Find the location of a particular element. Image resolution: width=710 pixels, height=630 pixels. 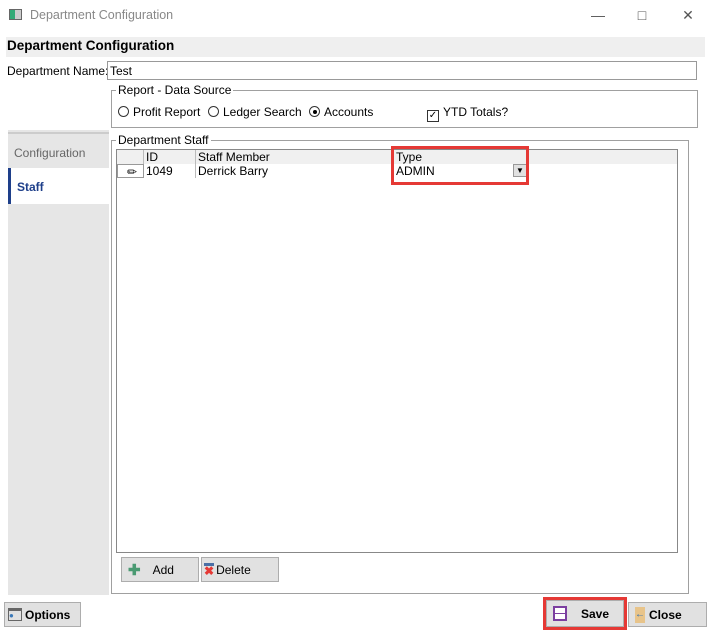

add-button: ✚ Add is located at coordinates (160, 569).